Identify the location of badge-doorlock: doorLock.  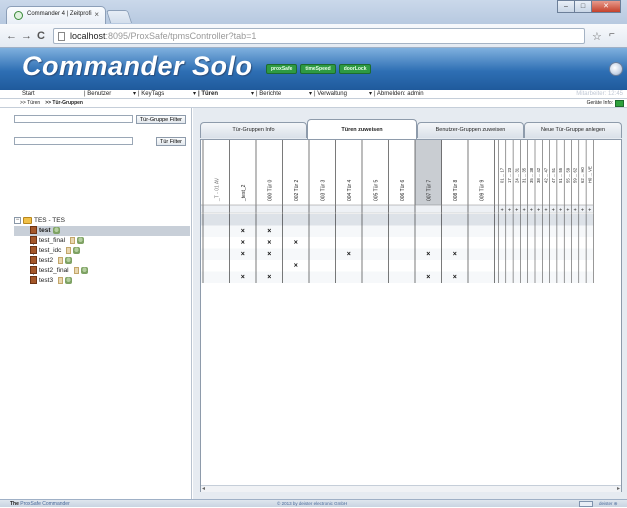
(355, 69).